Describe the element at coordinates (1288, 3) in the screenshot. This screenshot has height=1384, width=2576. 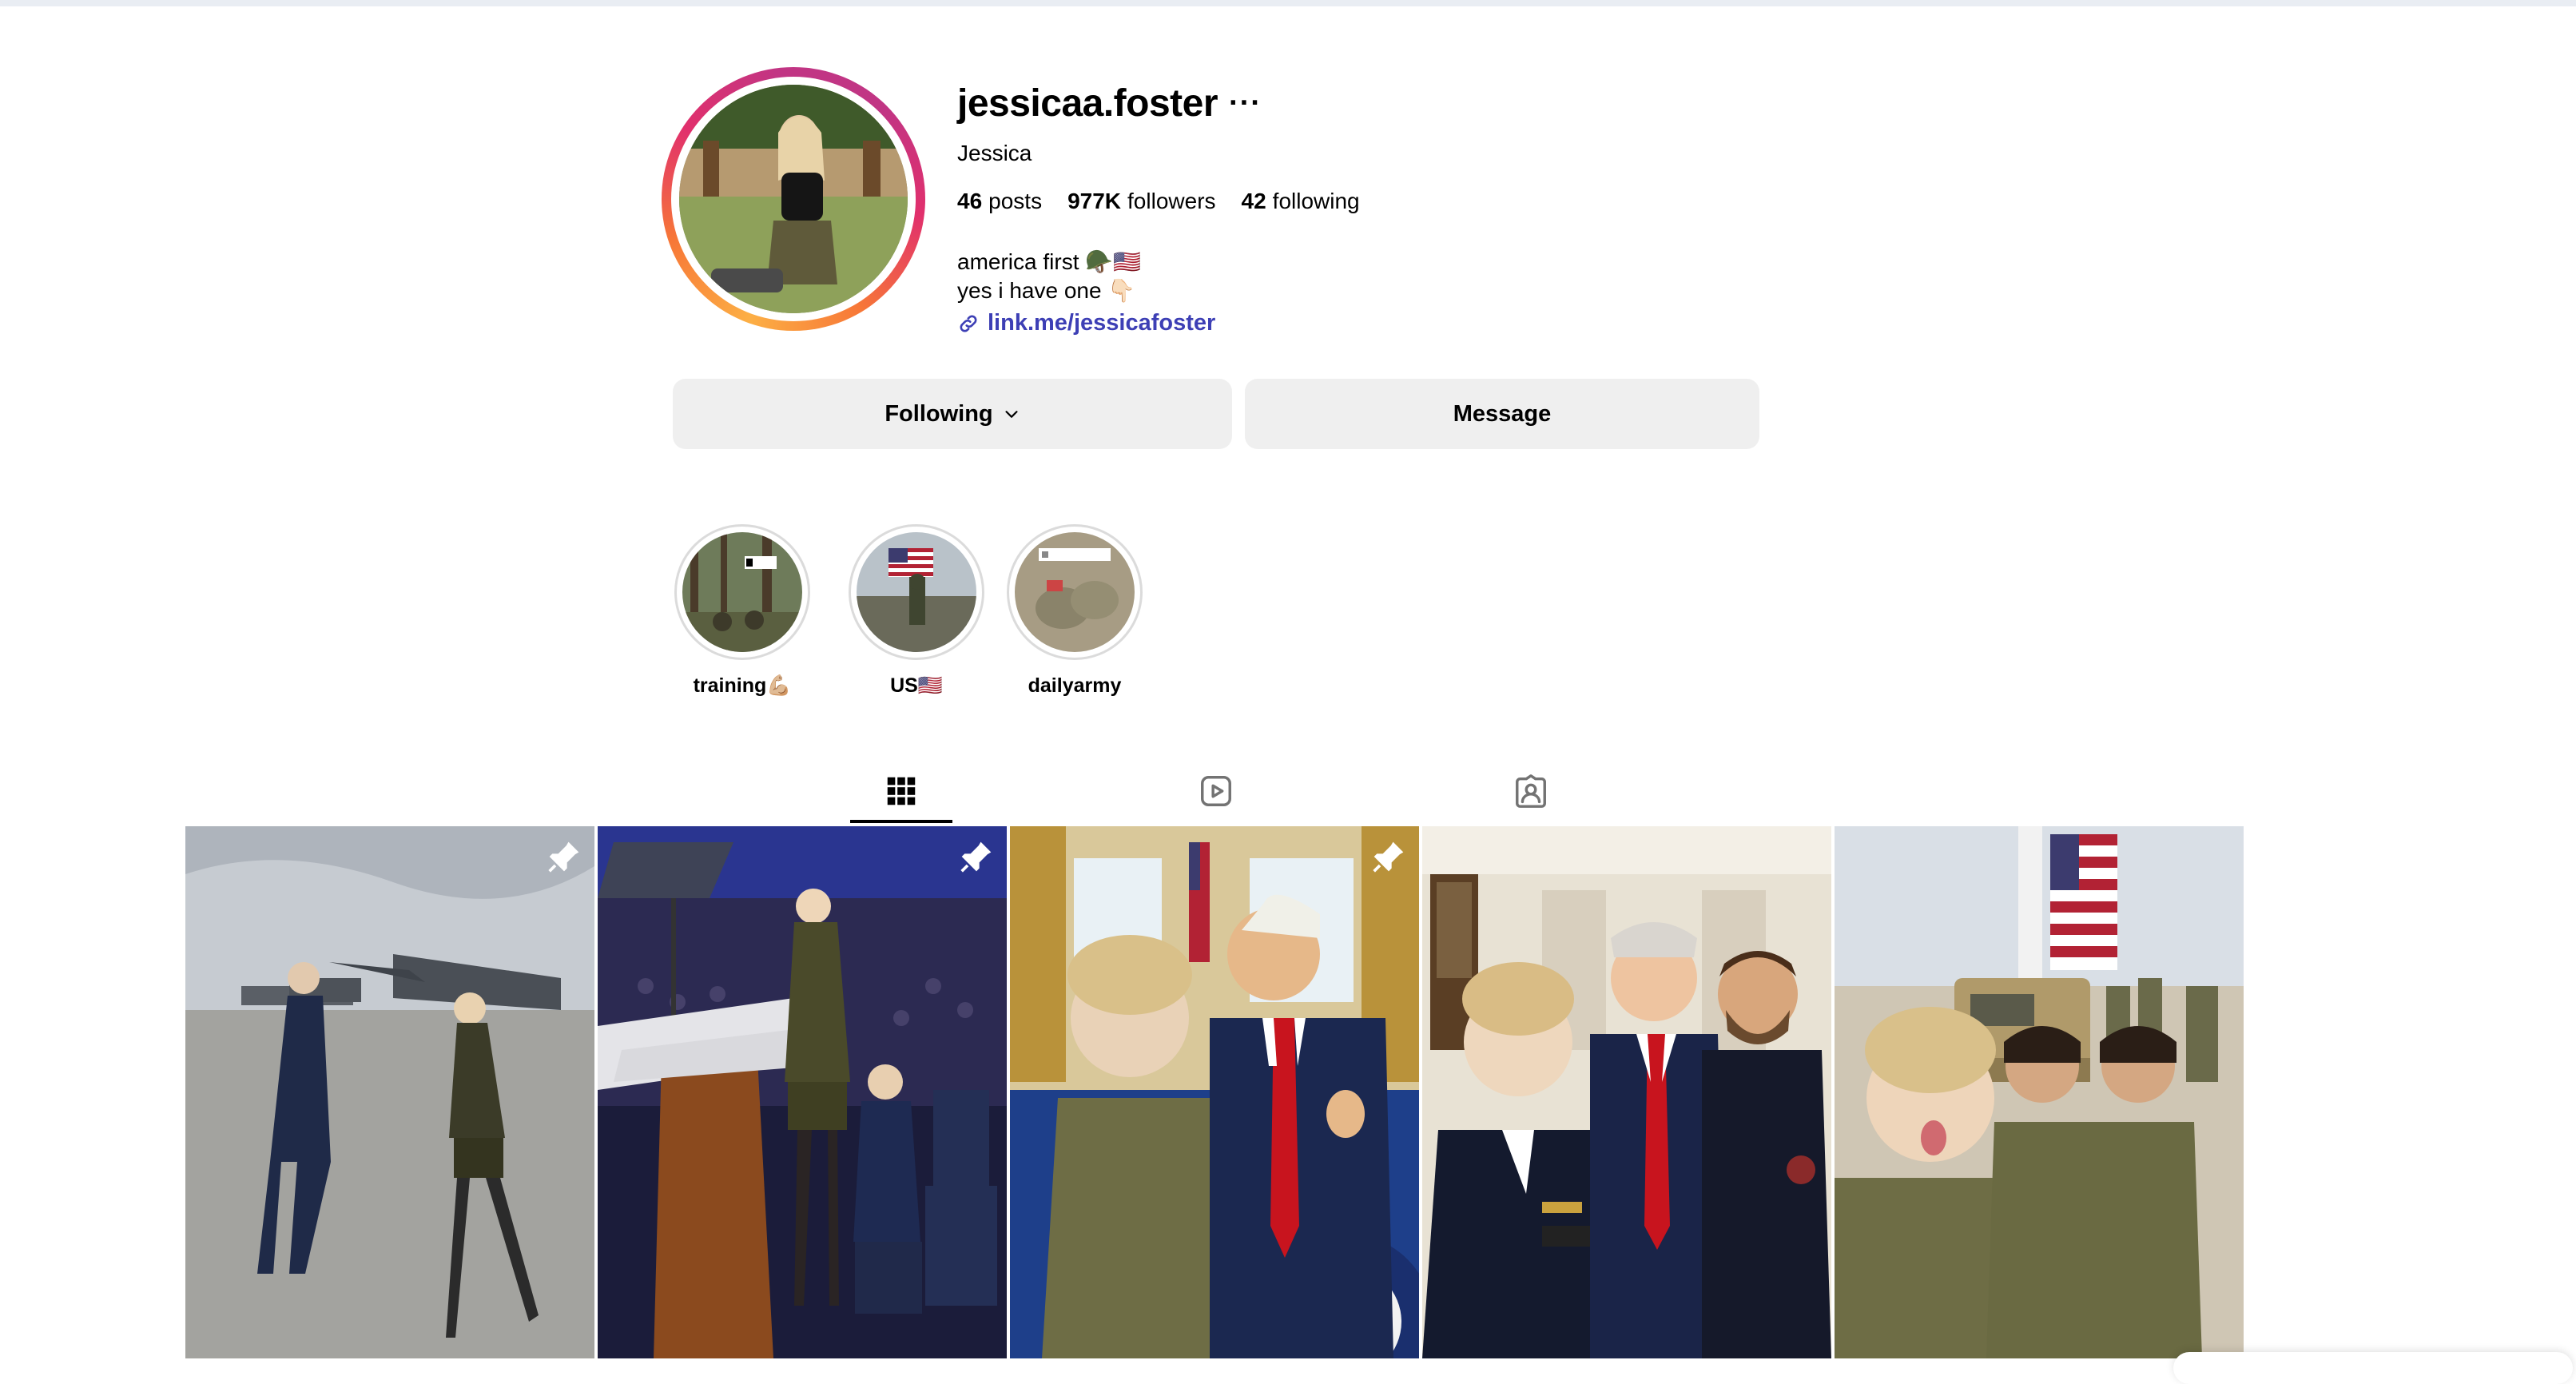
I see `browser-top-border` at that location.